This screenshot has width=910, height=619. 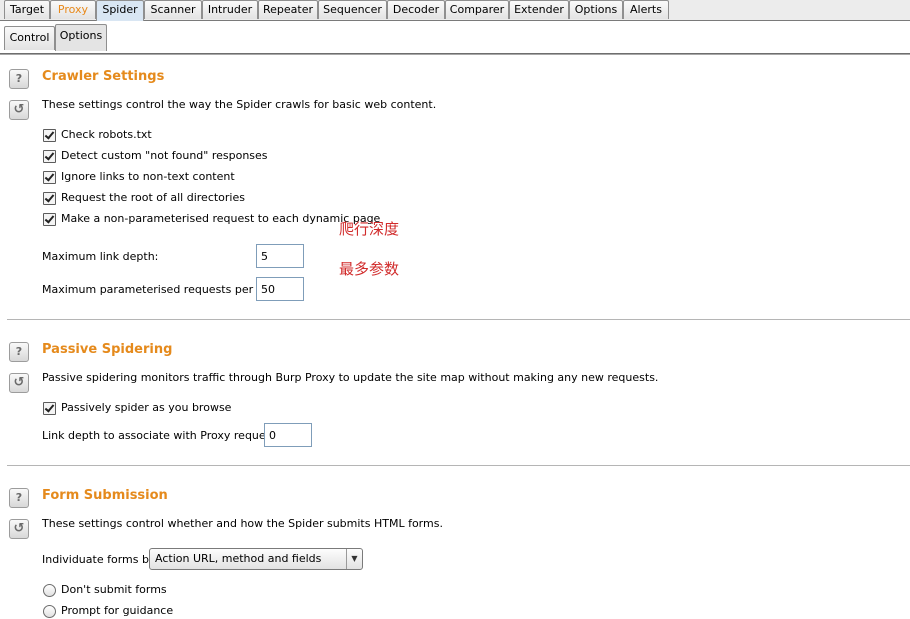 I want to click on divider, so click(x=455, y=54).